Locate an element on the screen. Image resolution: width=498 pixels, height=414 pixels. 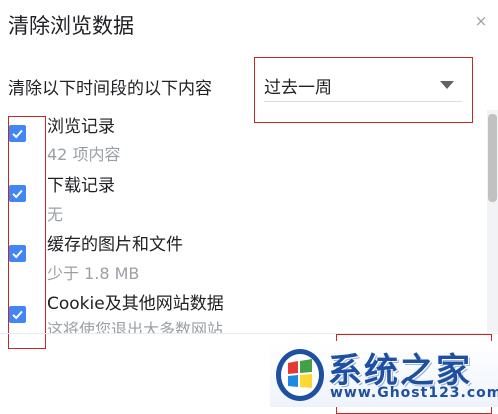
scrollbar-thumb is located at coordinates (492, 158).